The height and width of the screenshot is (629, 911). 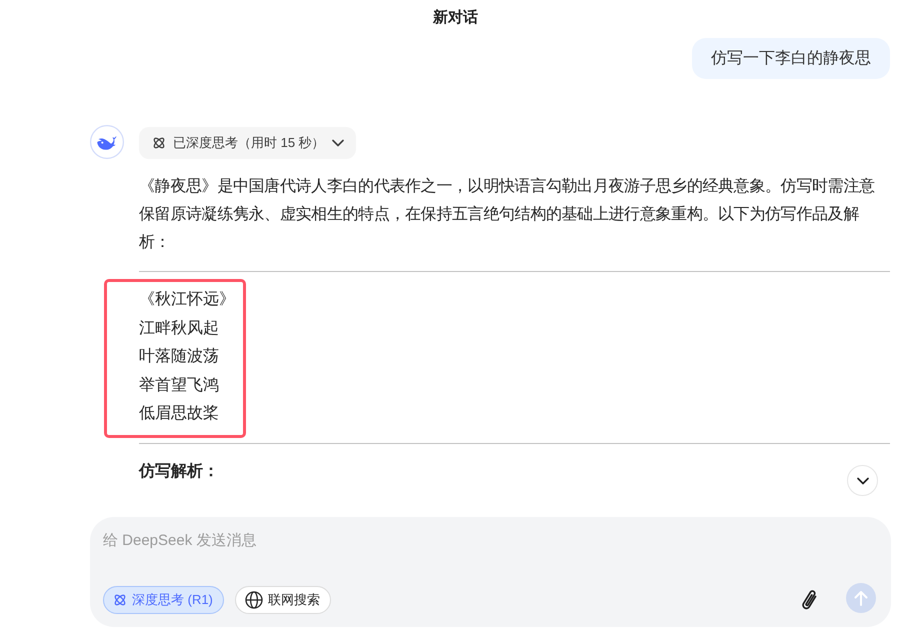 What do you see at coordinates (507, 214) in the screenshot?
I see `response-paragraph: 《静夜思》是中国唐代诗人李白的代表作之一，以明快语言勾勒出月夜游子思乡的经典意象。仿写时需注意保留原诗凝练隽永、虚实相生的特点，在保持五言绝句结构的基础上进行意象重构。以下为仿写作品及解析：` at bounding box center [507, 214].